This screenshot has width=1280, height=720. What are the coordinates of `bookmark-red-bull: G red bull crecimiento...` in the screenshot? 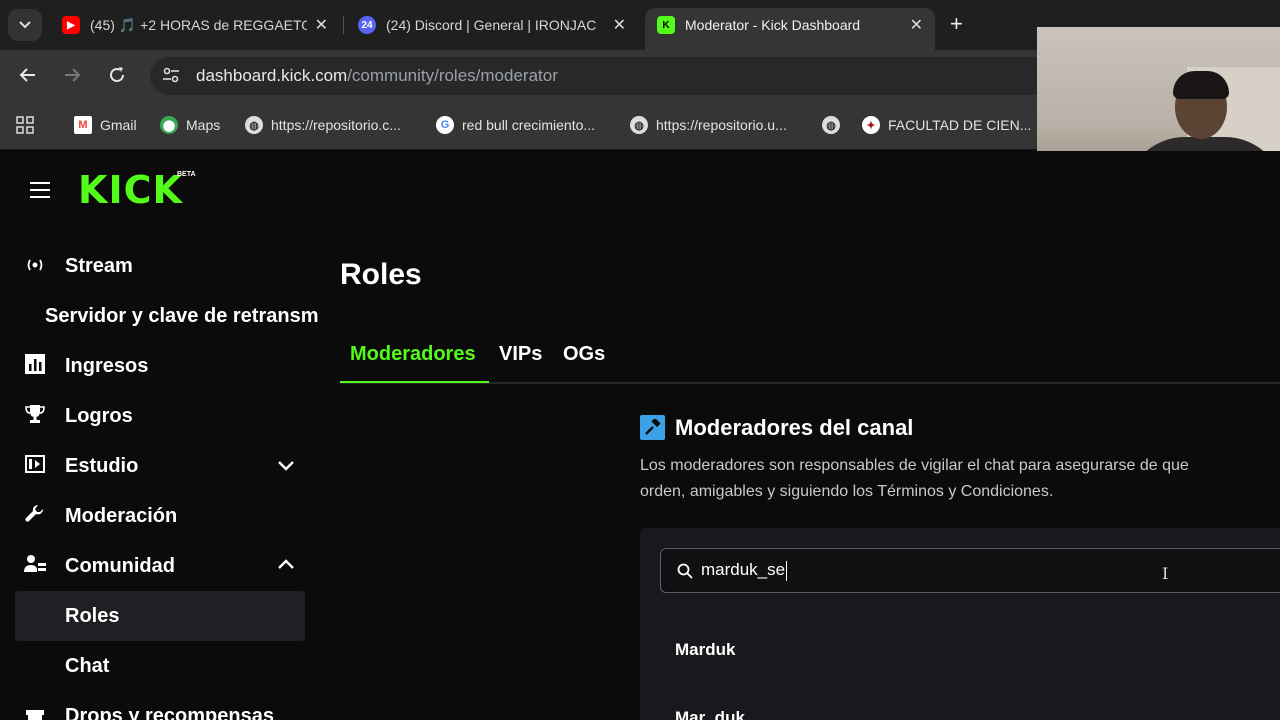 It's located at (515, 125).